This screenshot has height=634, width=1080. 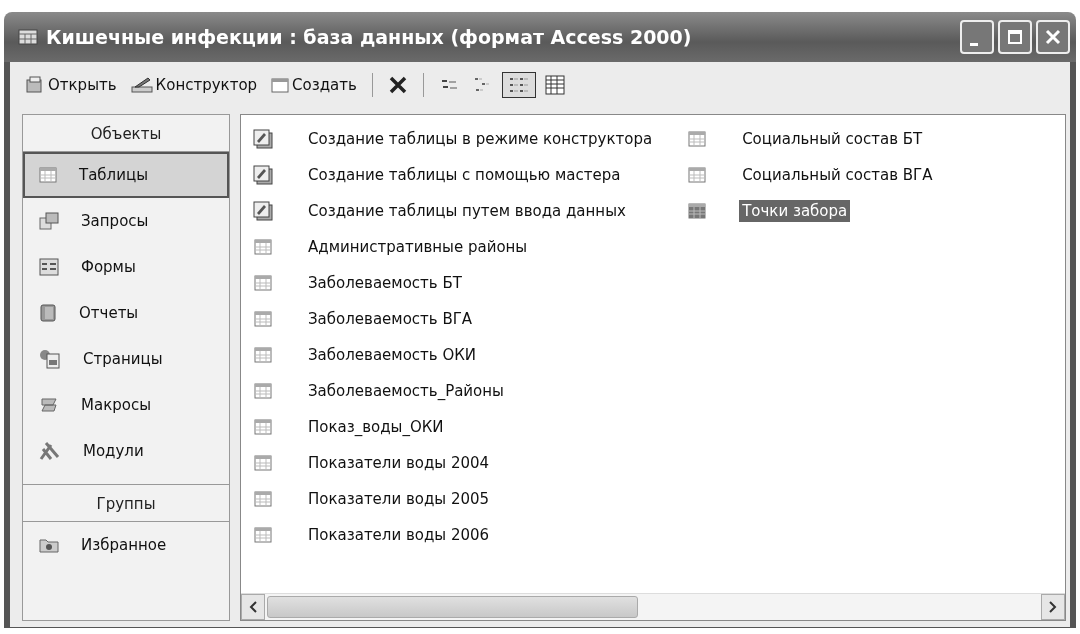 I want to click on report-icon, so click(x=48, y=313).